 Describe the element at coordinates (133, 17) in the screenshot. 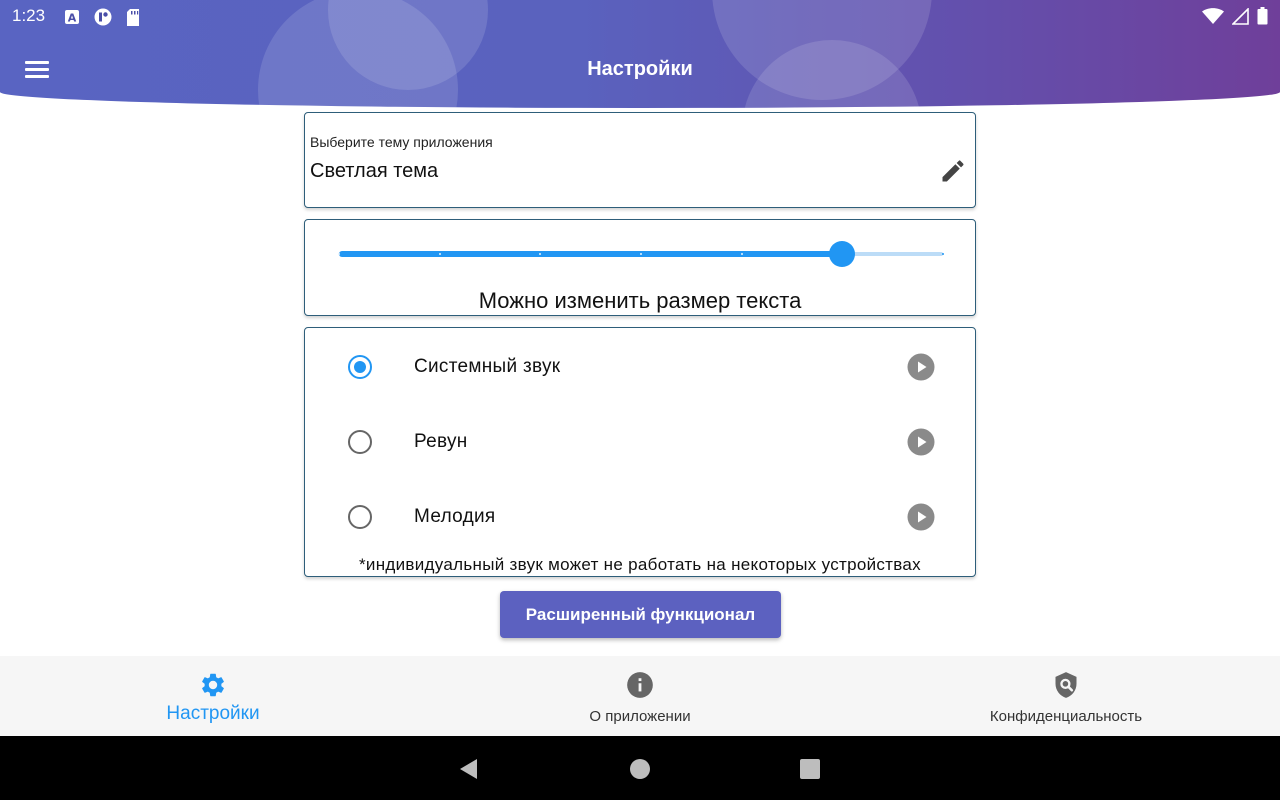

I see `sd-card-icon` at that location.